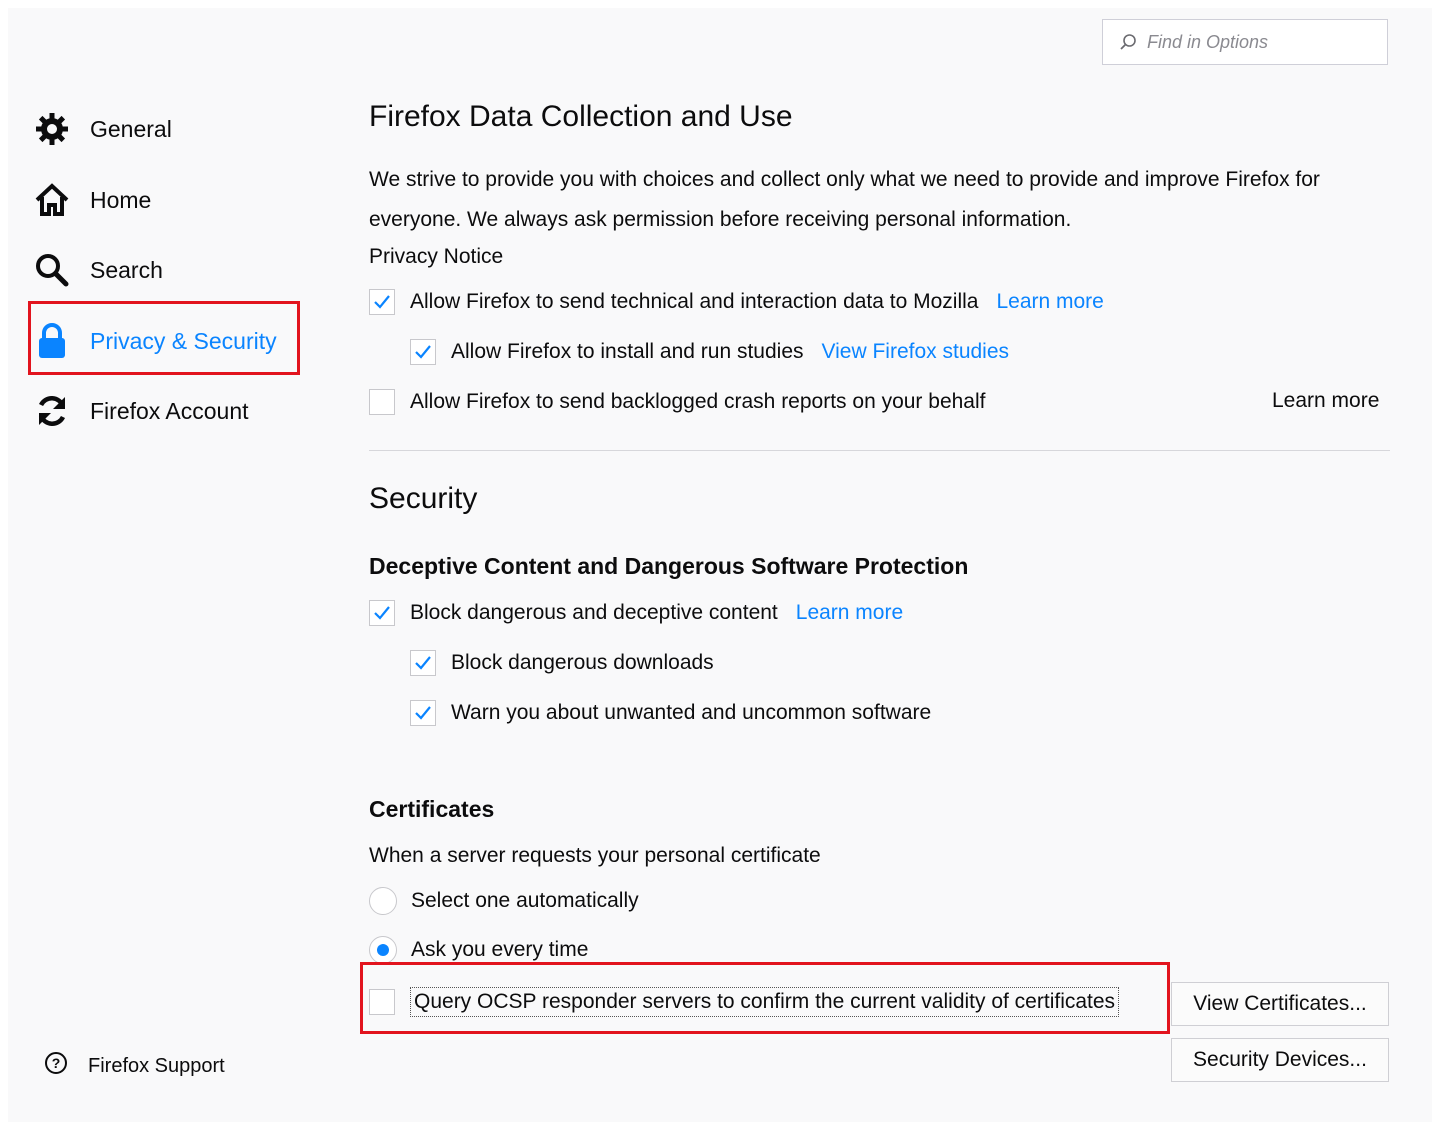 Image resolution: width=1436 pixels, height=1124 pixels. What do you see at coordinates (52, 200) in the screenshot?
I see `home-icon` at bounding box center [52, 200].